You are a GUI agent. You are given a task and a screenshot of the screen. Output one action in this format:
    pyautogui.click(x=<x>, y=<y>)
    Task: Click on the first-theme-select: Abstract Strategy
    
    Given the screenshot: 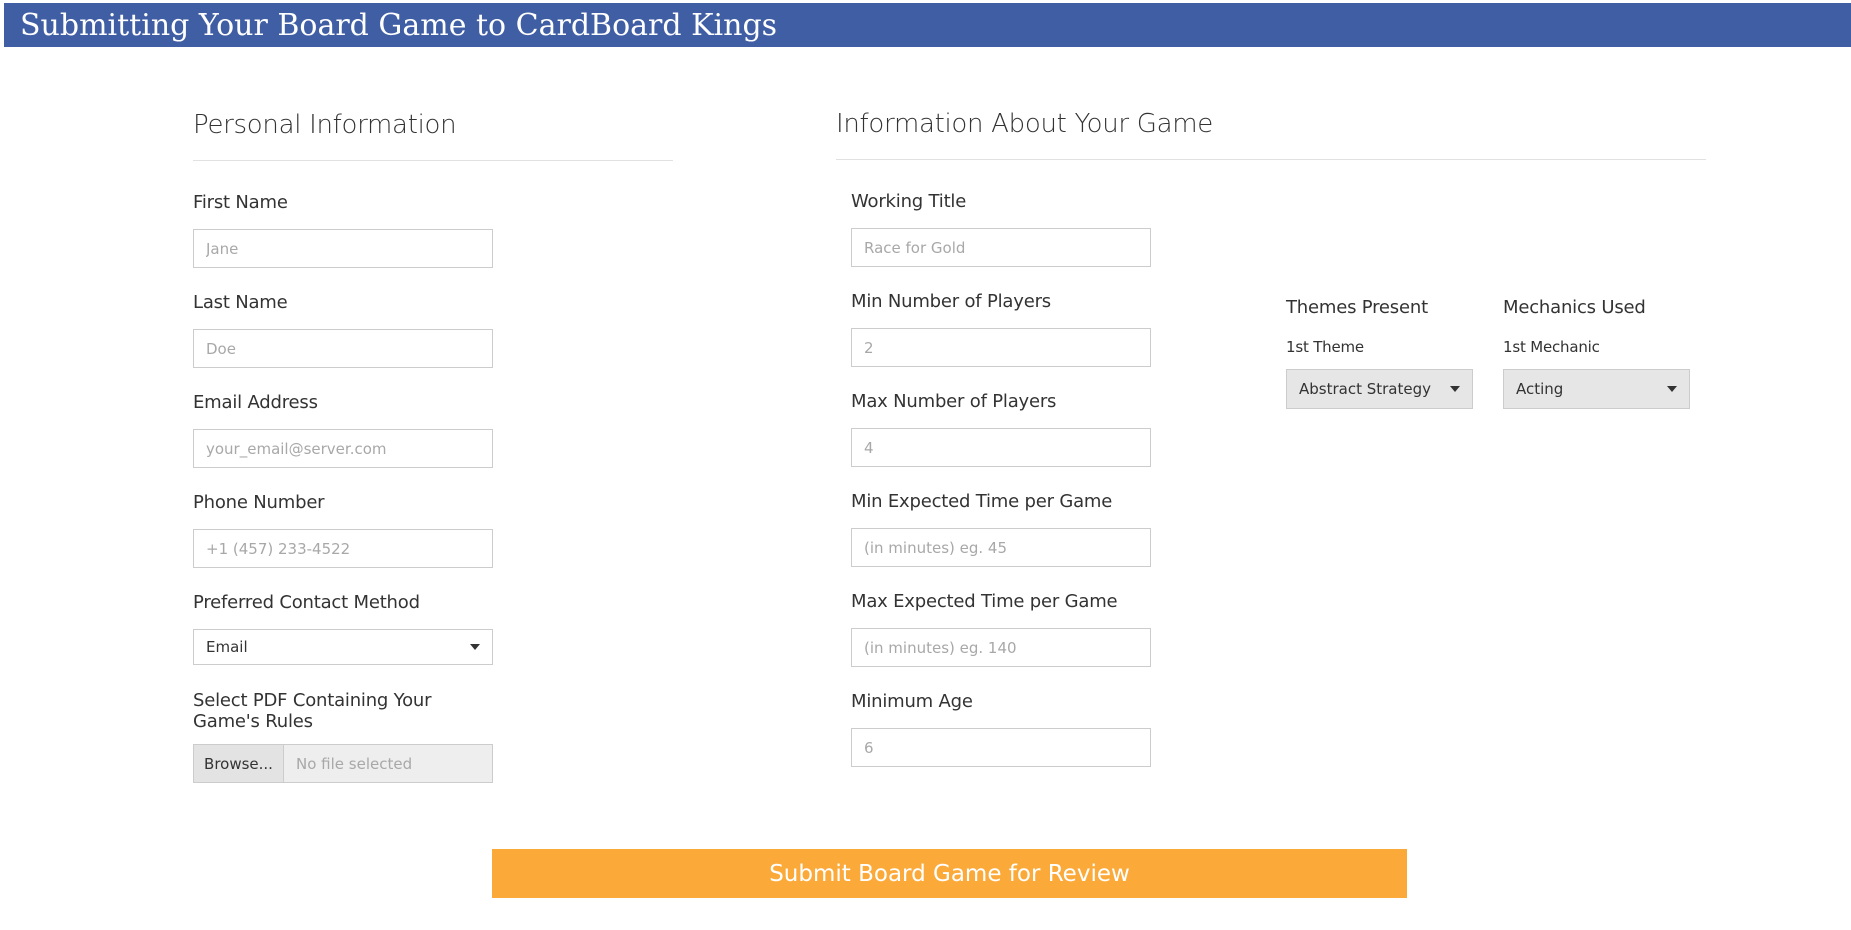 What is the action you would take?
    pyautogui.click(x=1379, y=389)
    